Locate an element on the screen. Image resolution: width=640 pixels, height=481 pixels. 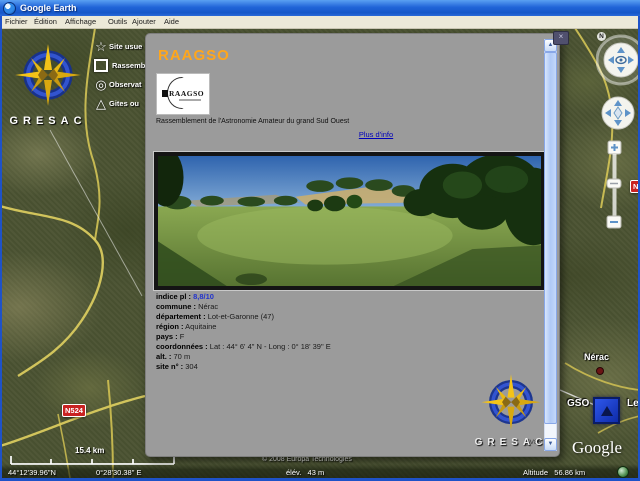
detail-row: site n° : 304 is located at coordinates (177, 366).